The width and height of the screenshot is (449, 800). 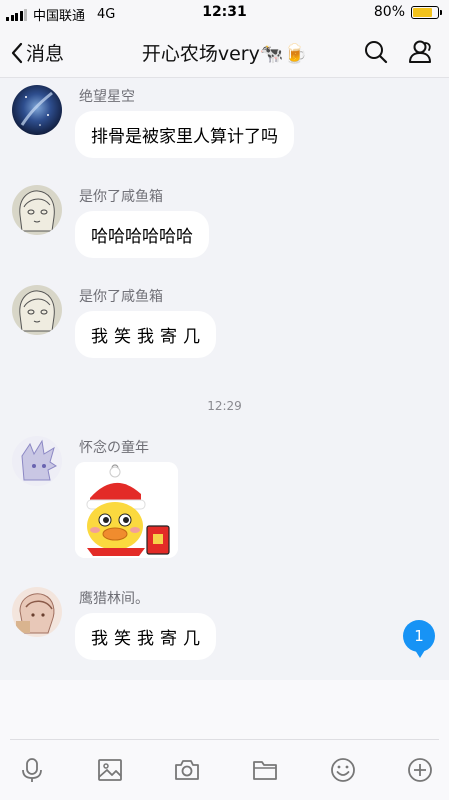 I want to click on sender-name: 怀念の童年, so click(x=114, y=448).